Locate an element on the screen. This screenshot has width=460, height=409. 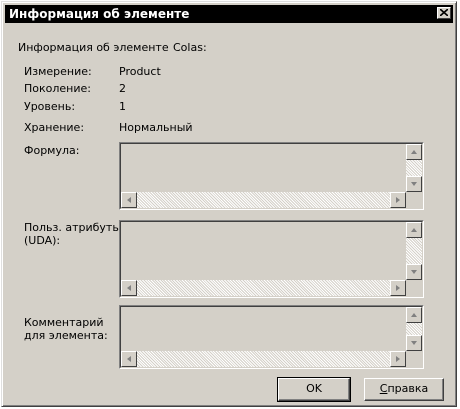
formula-field is located at coordinates (271, 176).